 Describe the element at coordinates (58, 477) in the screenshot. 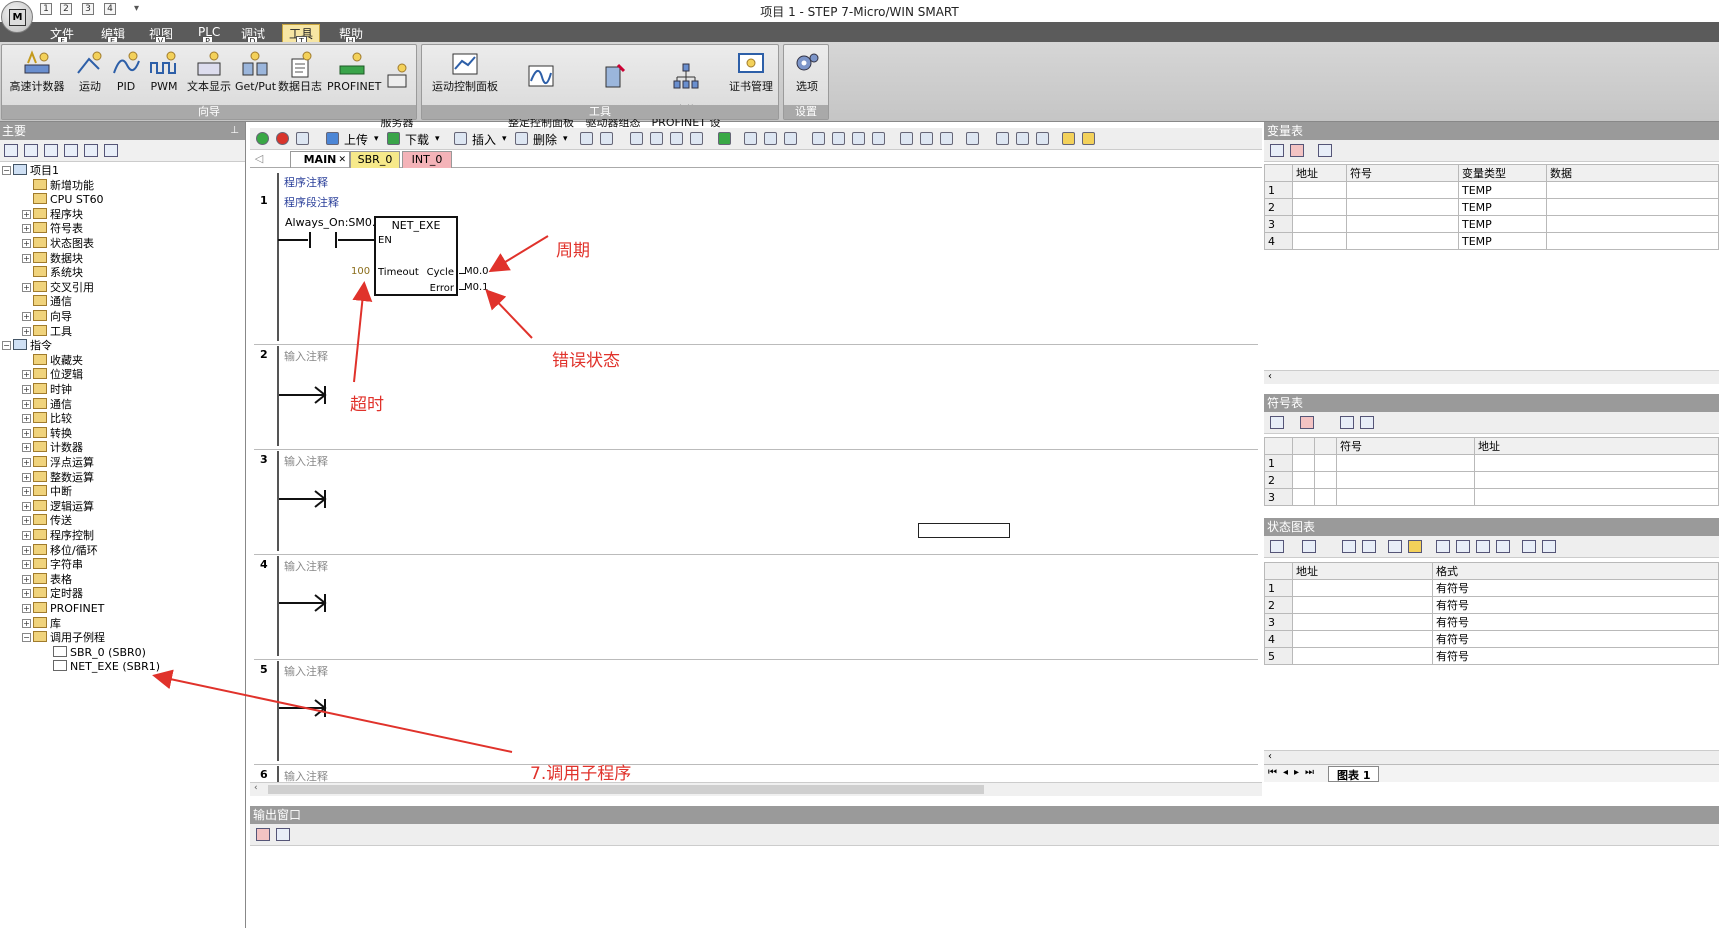

I see `tree-item: + 整数运算` at that location.